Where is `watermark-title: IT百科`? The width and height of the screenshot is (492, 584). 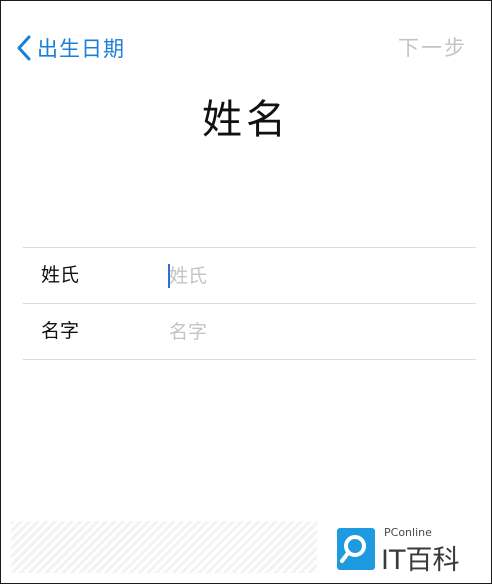 watermark-title: IT百科 is located at coordinates (420, 560).